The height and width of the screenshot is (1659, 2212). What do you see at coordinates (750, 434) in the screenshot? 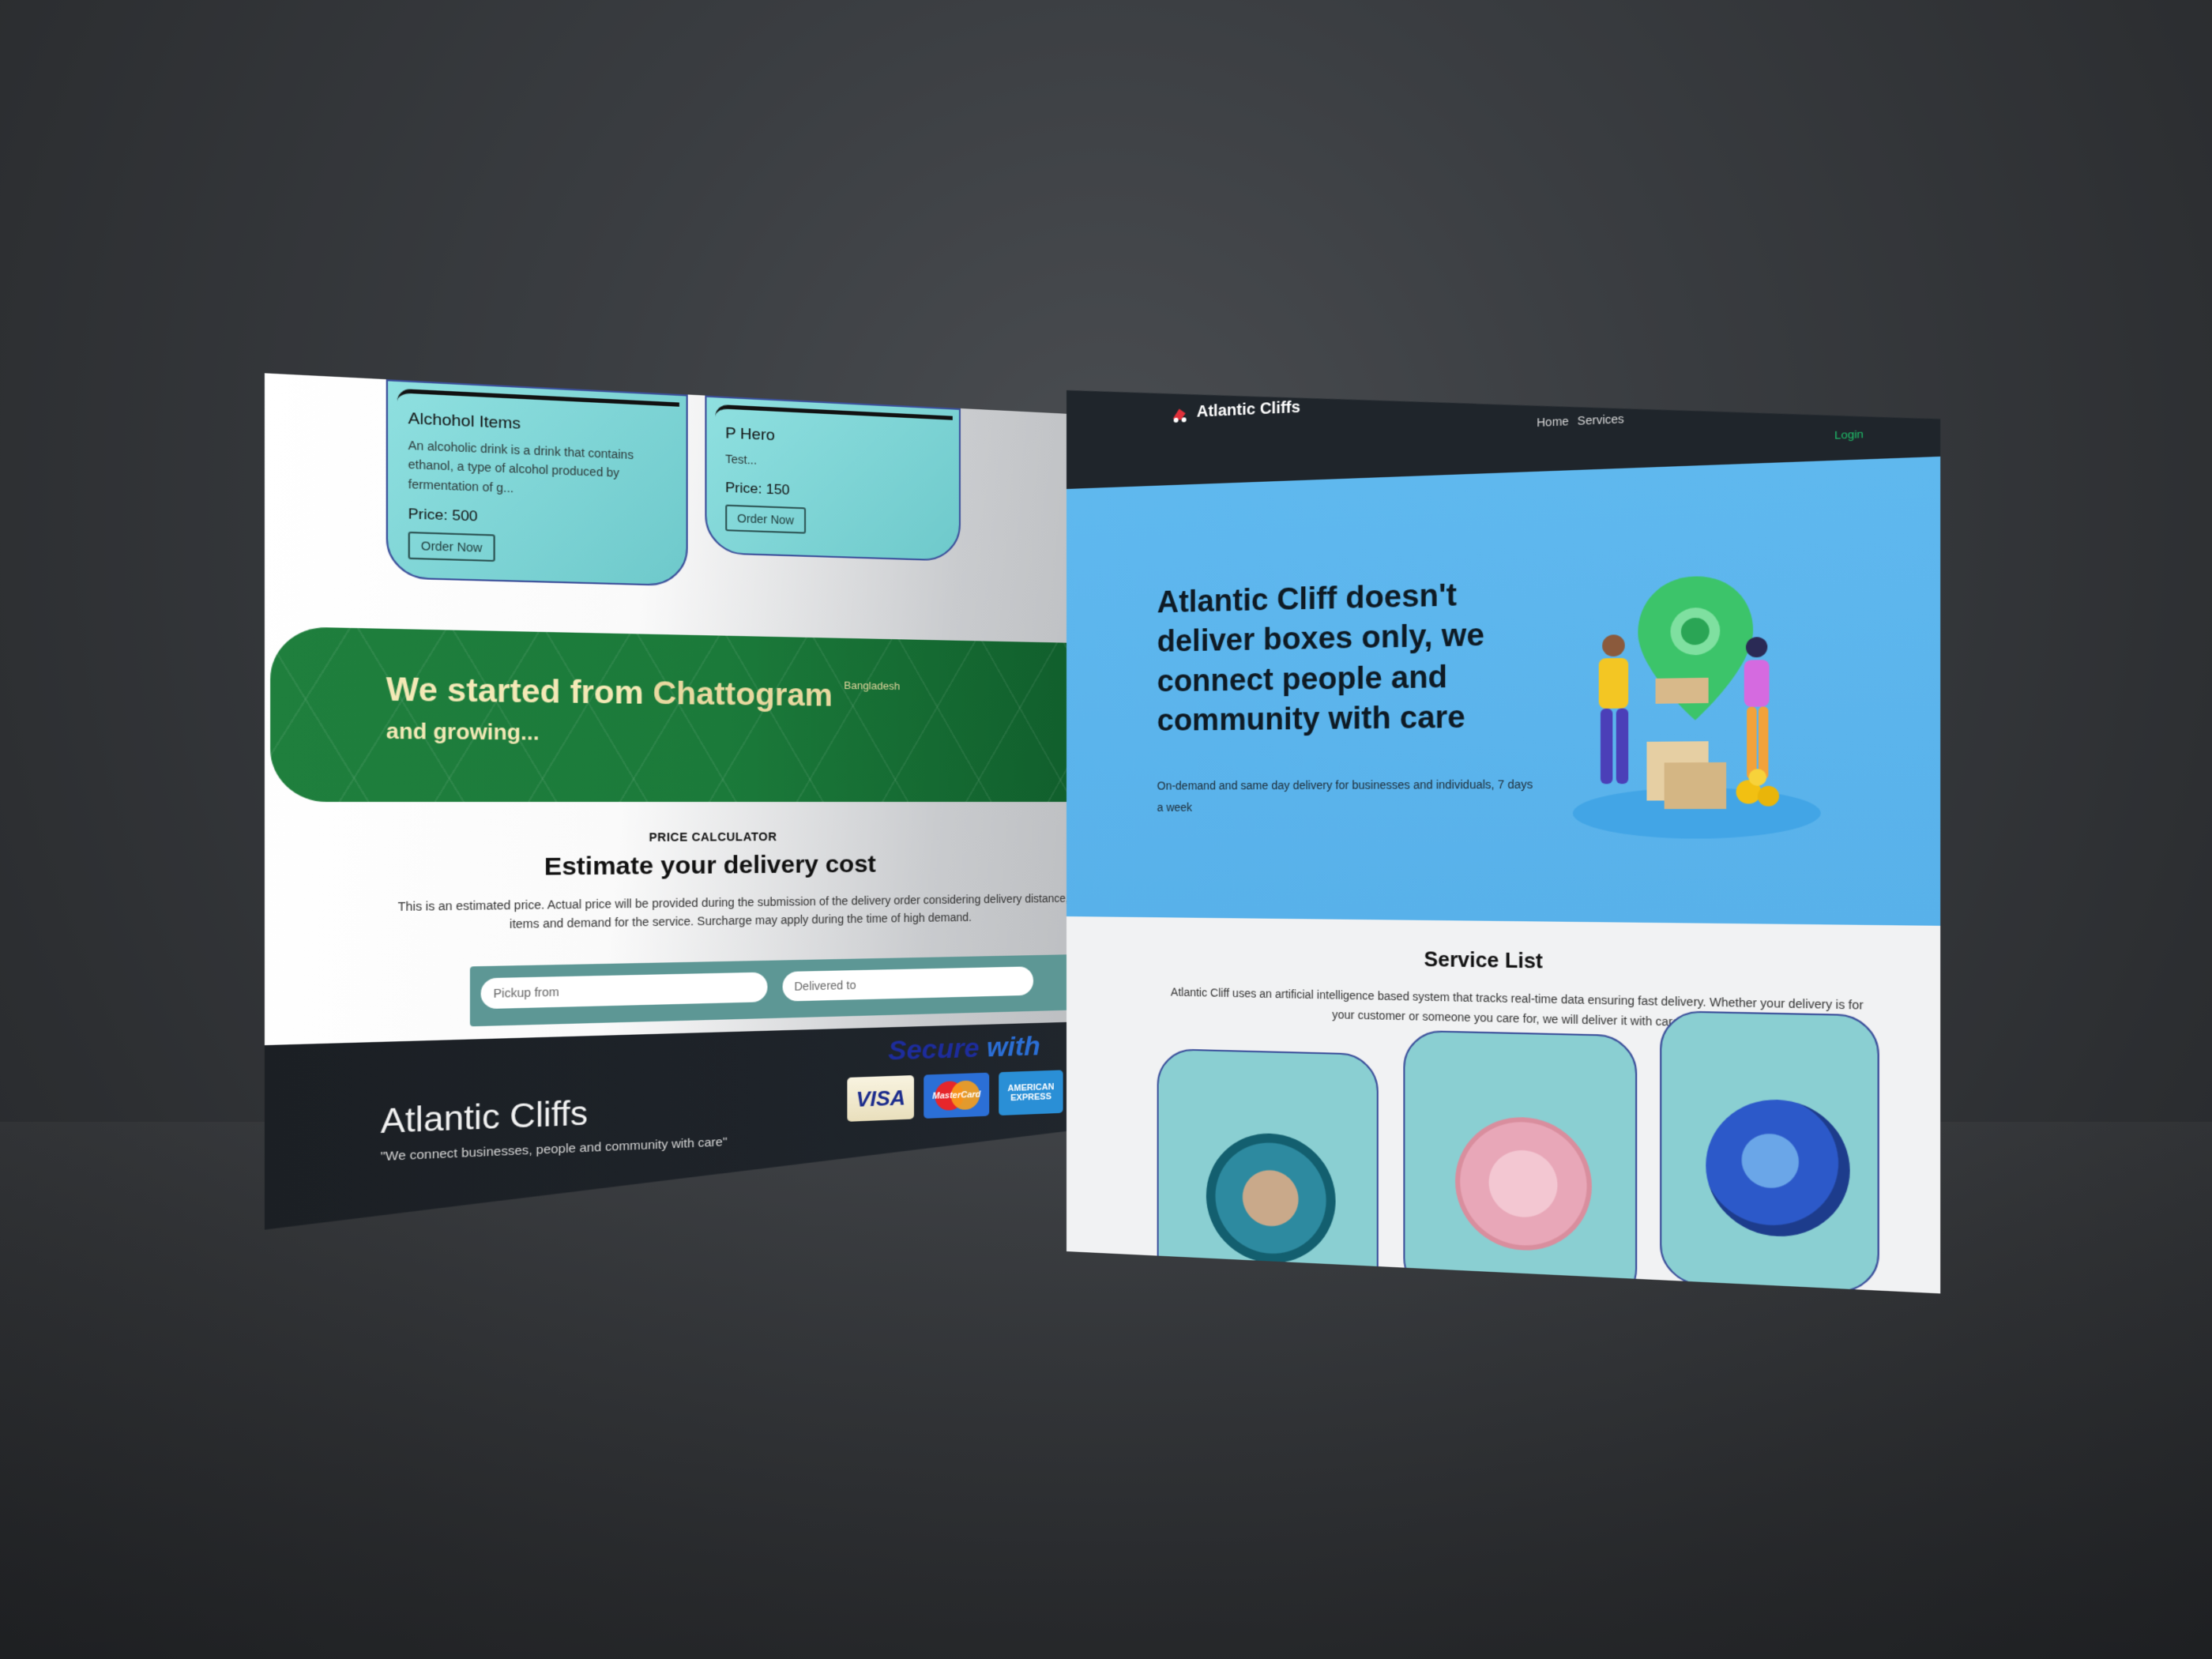
I see `card-title: P Hero` at bounding box center [750, 434].